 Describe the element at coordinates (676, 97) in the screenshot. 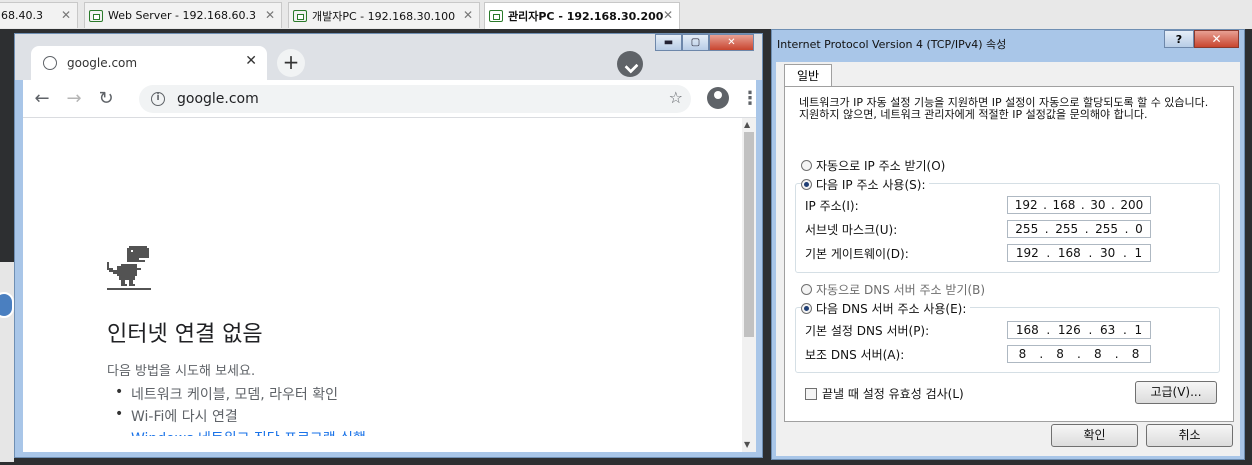

I see `star-icon: ☆` at that location.